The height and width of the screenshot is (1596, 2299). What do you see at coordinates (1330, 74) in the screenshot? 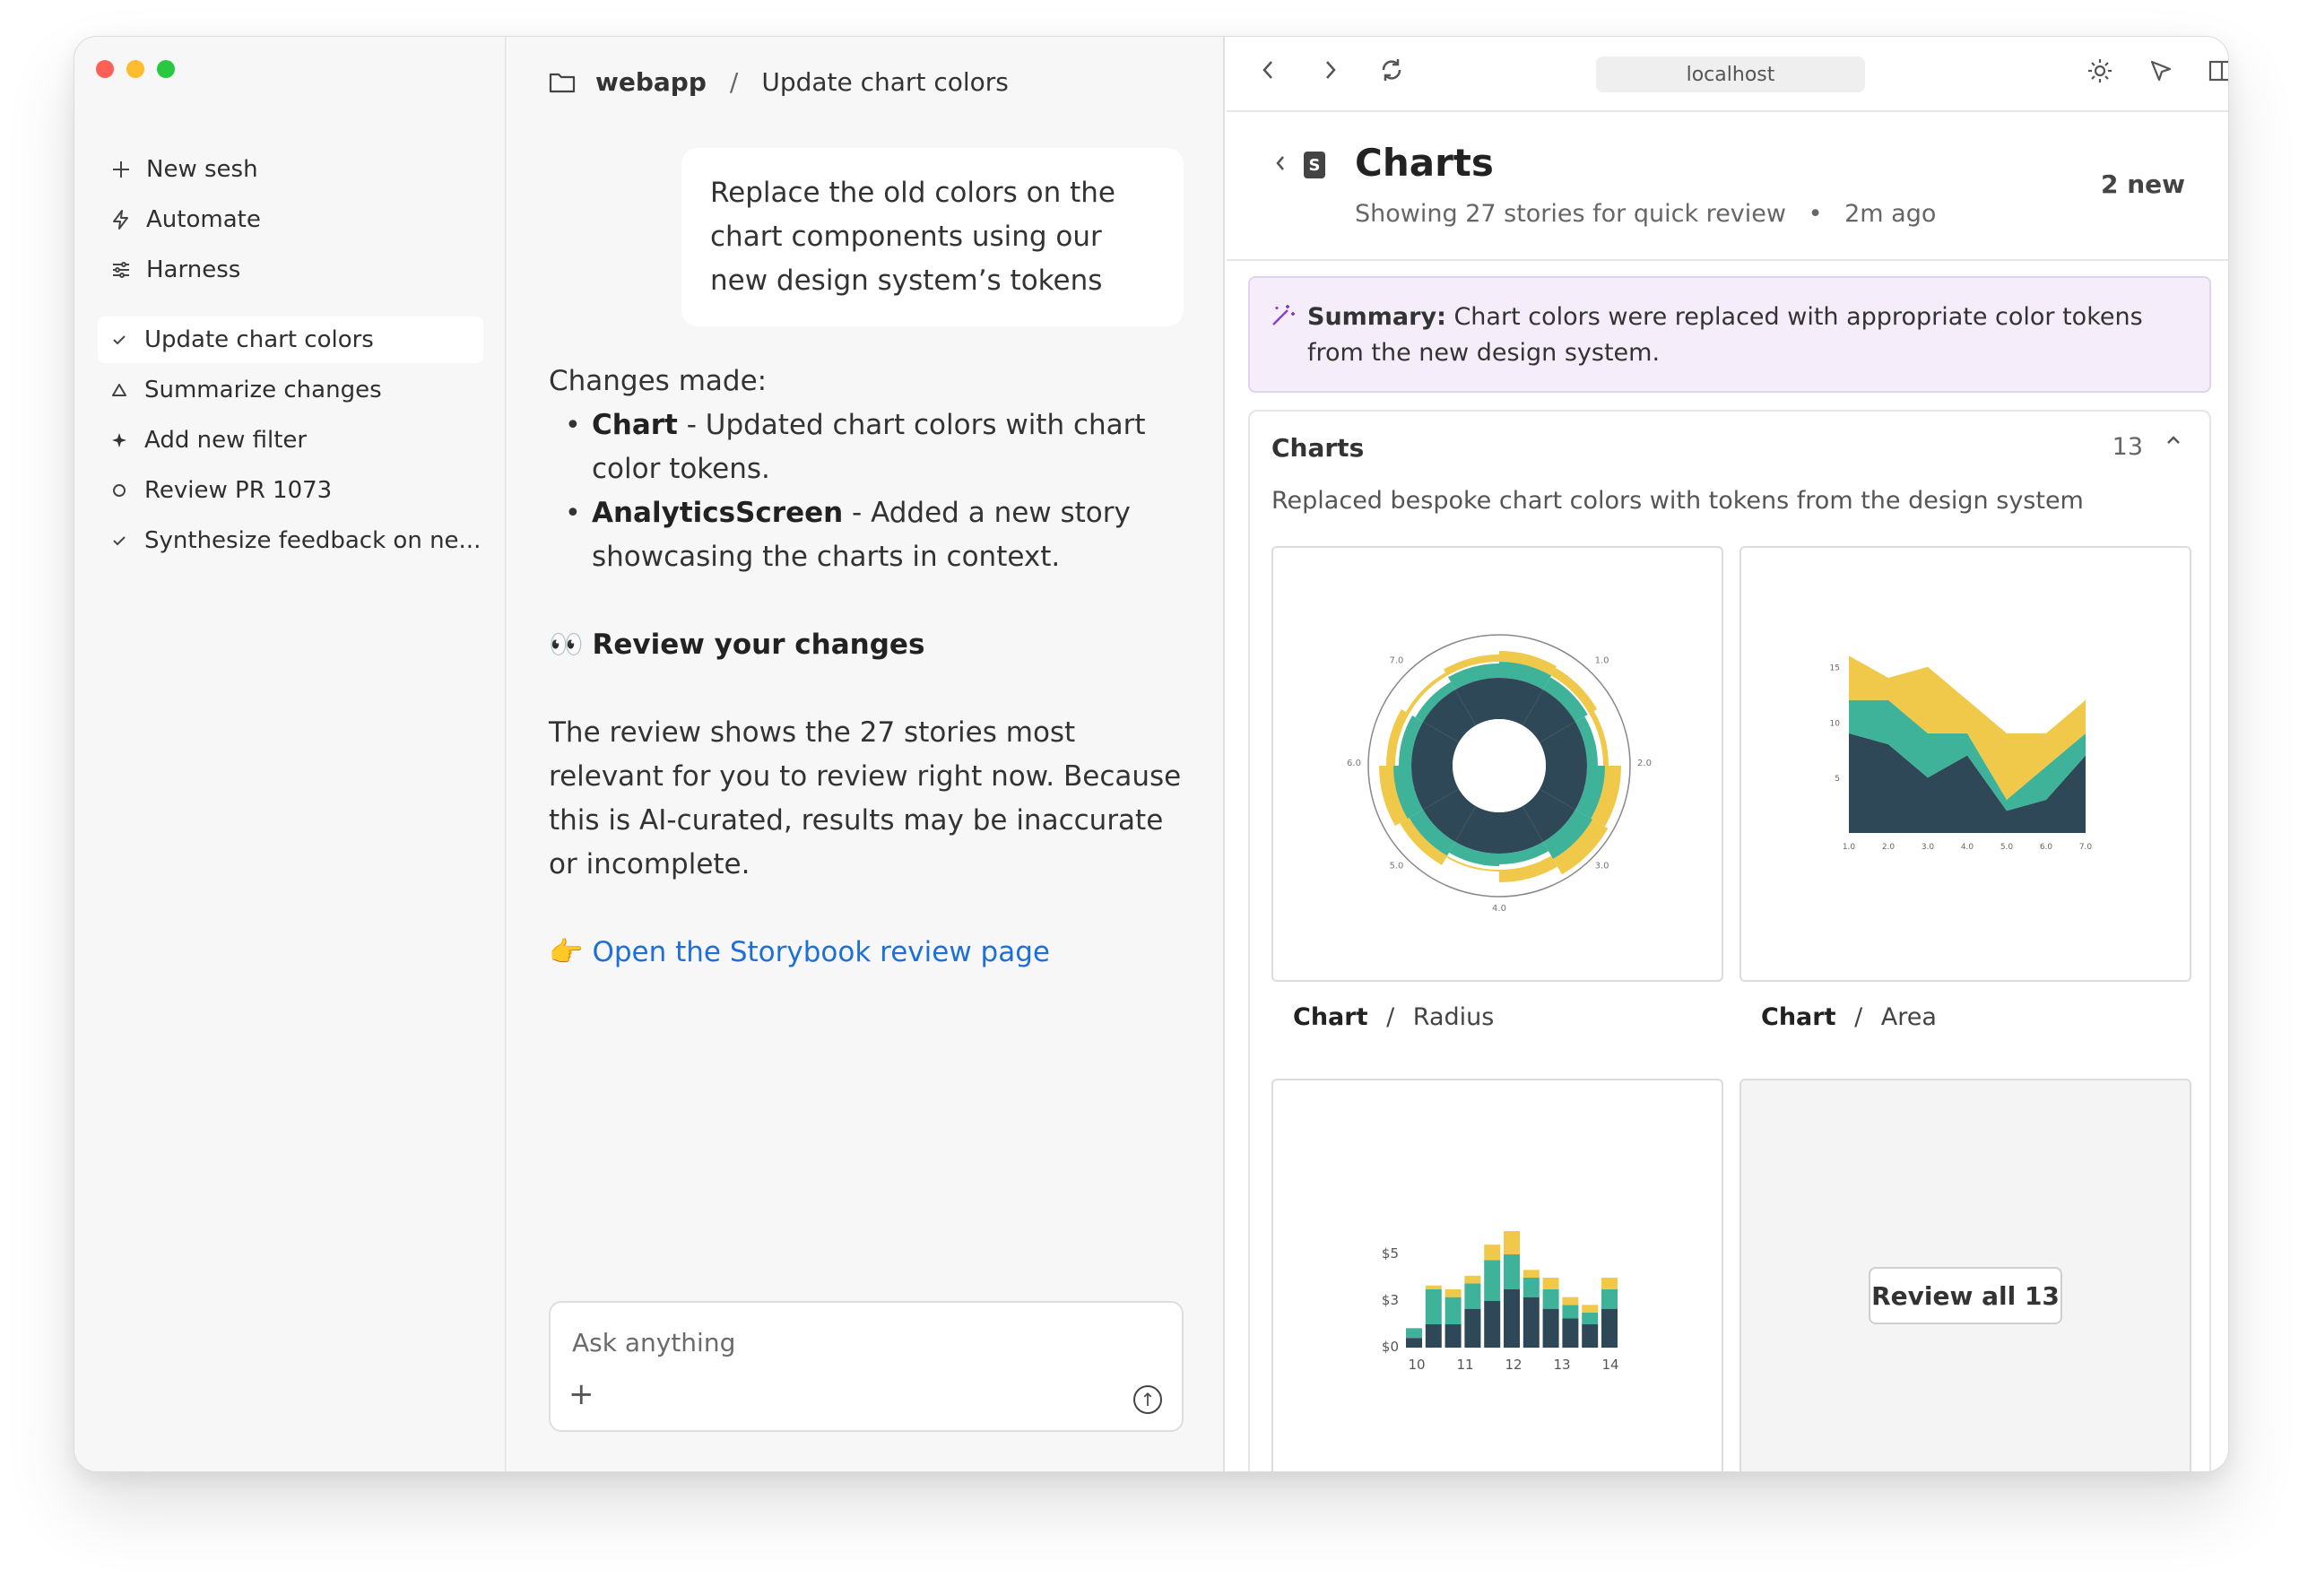
I see `chevron-right-icon` at bounding box center [1330, 74].